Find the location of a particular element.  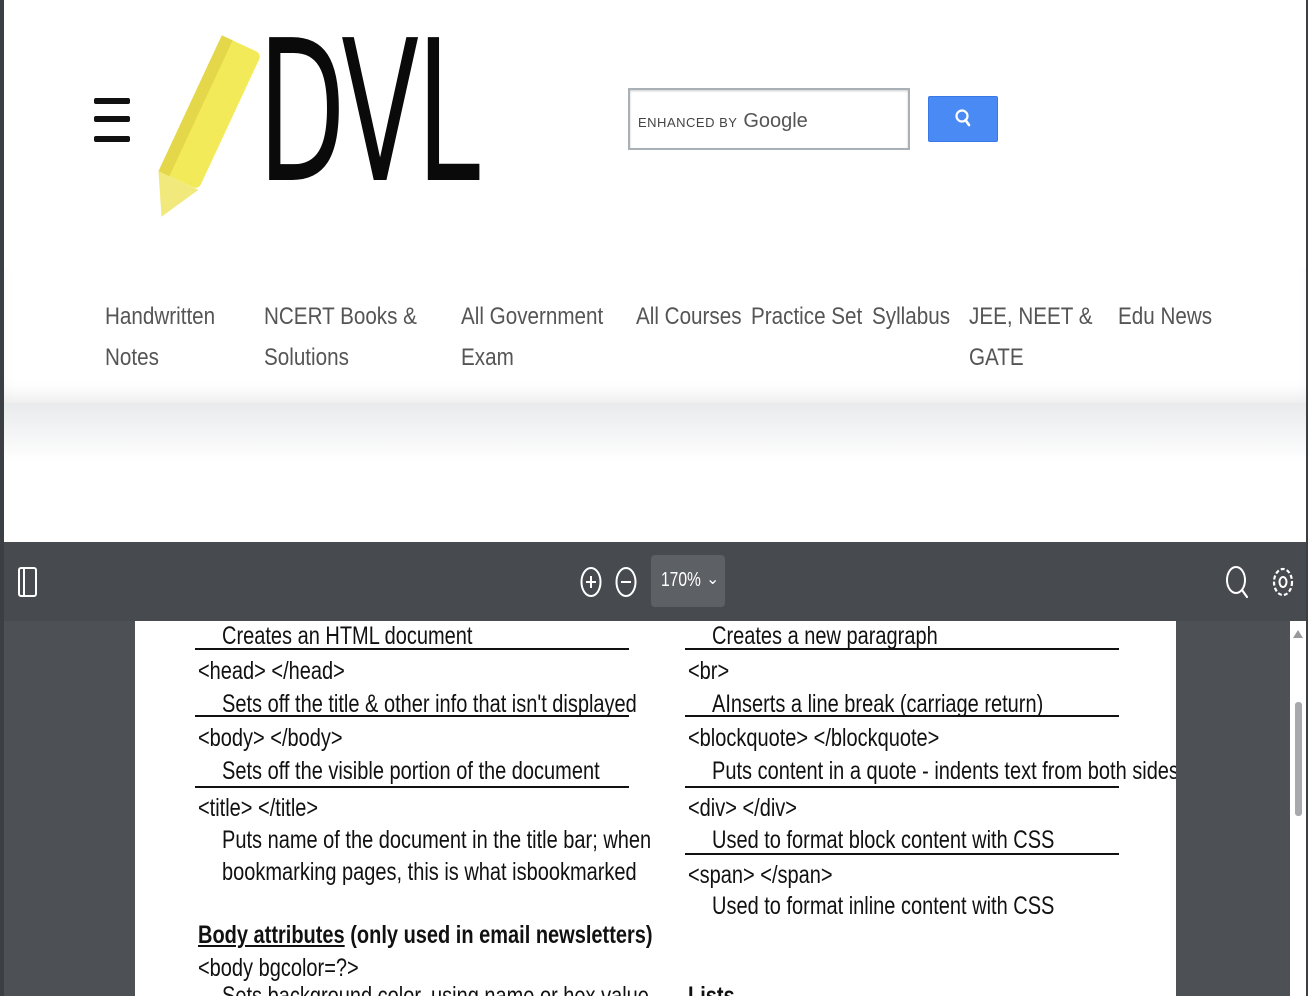

search-button is located at coordinates (963, 119).